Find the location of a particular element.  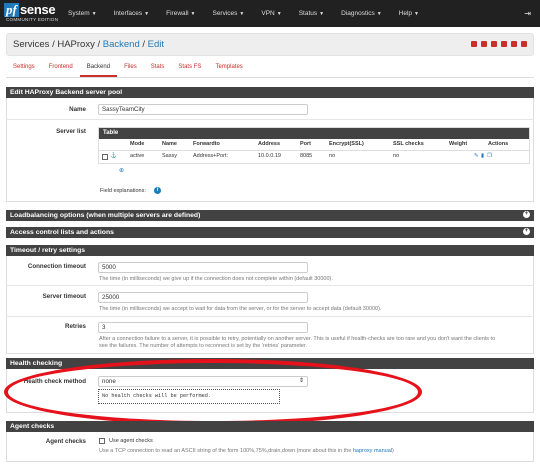

nav-label: VPN is located at coordinates (268, 13).